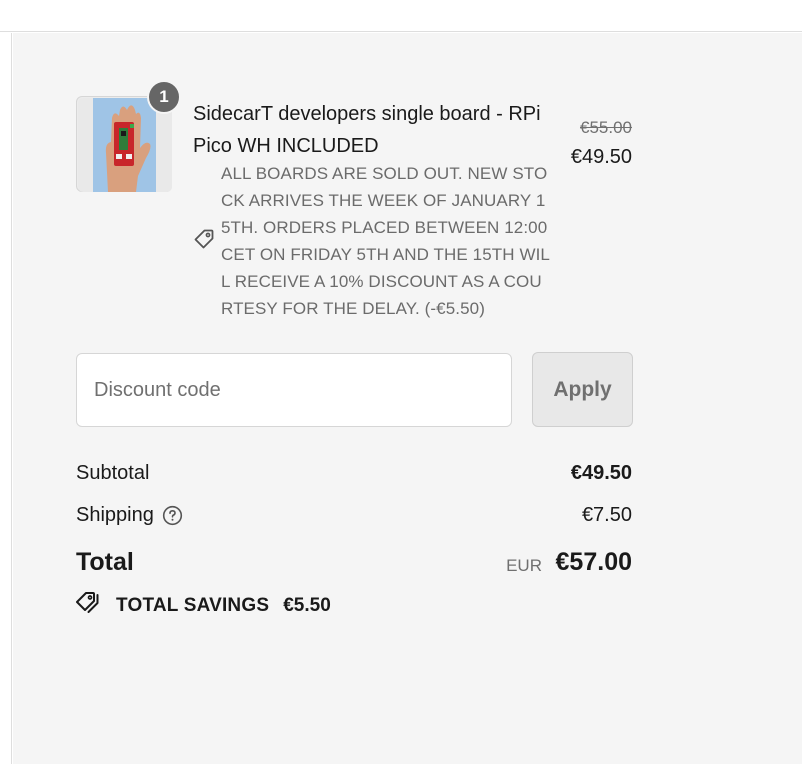 The height and width of the screenshot is (764, 802). Describe the element at coordinates (172, 515) in the screenshot. I see `question-circle-icon` at that location.